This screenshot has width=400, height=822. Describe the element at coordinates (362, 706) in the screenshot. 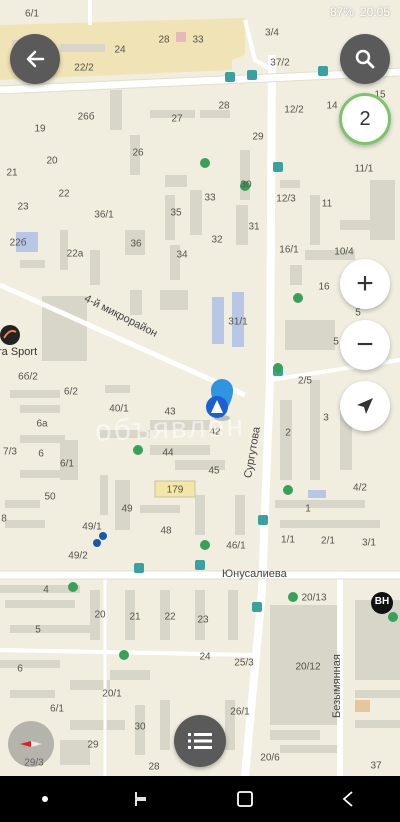

I see `plot` at that location.